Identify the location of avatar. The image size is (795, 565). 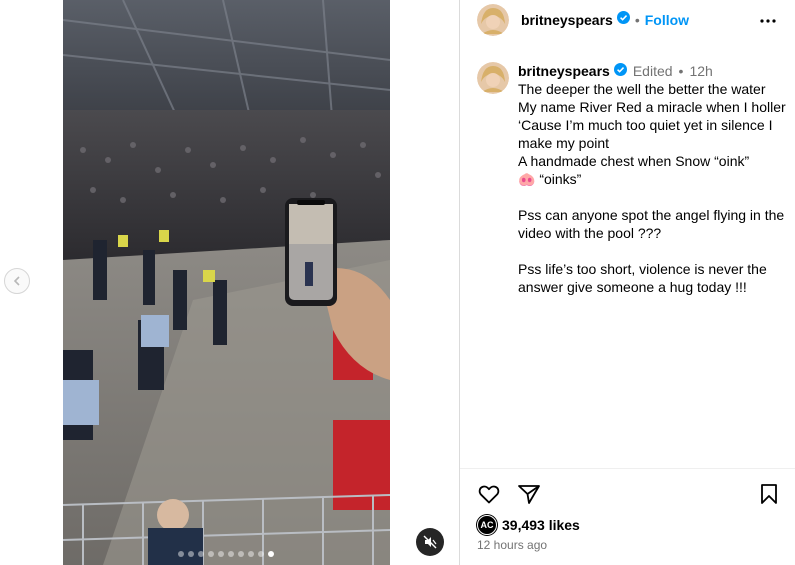
(493, 20).